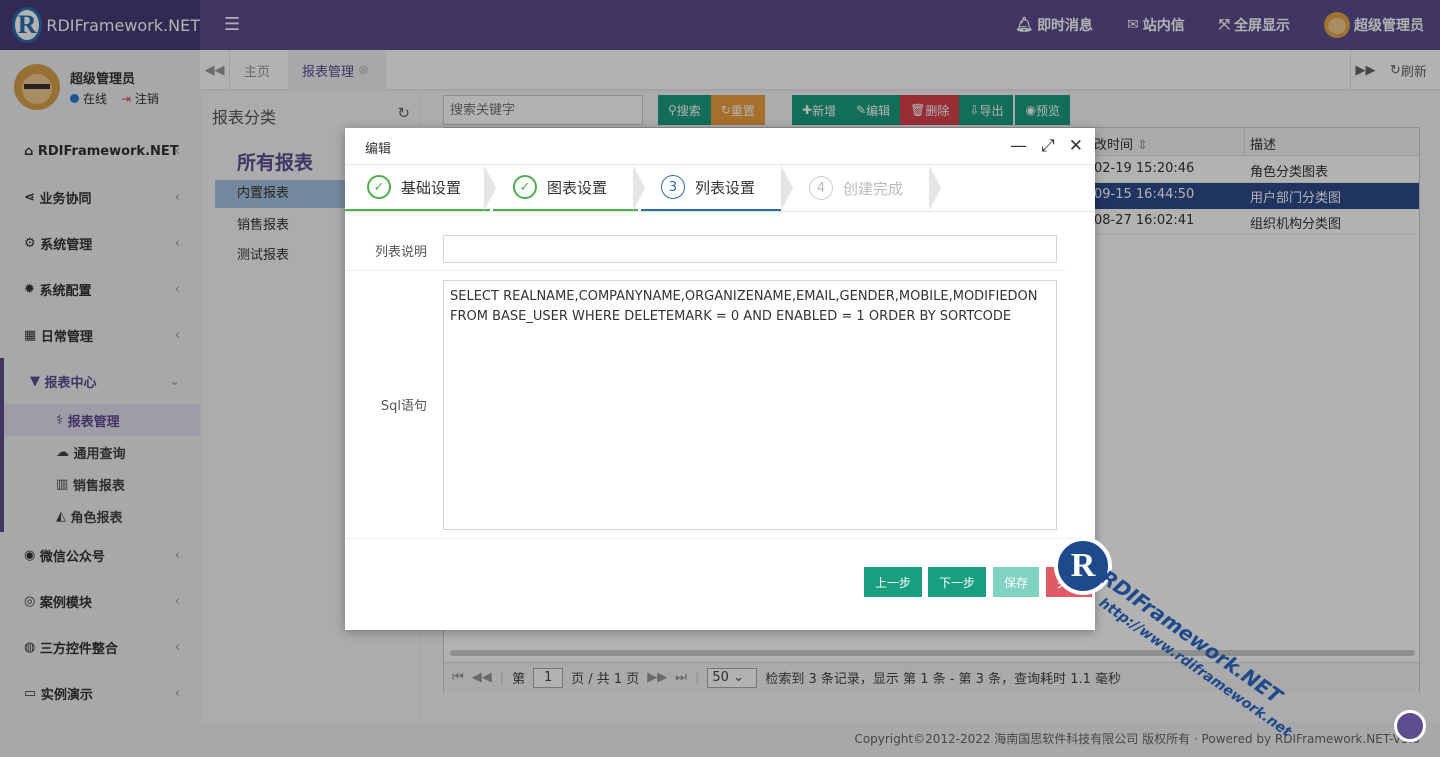  What do you see at coordinates (403, 406) in the screenshot?
I see `sql-label: Sql语句` at bounding box center [403, 406].